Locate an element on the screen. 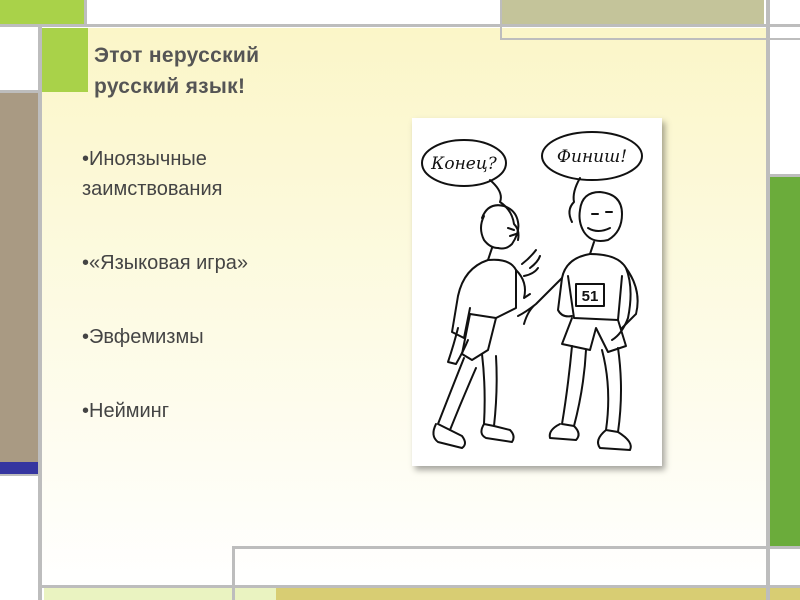  slide-title-line-1: Этот нерусский is located at coordinates (177, 55).